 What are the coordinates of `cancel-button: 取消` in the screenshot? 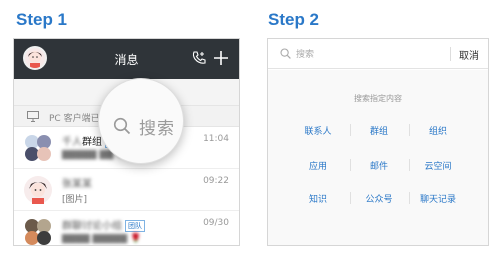 It's located at (469, 54).